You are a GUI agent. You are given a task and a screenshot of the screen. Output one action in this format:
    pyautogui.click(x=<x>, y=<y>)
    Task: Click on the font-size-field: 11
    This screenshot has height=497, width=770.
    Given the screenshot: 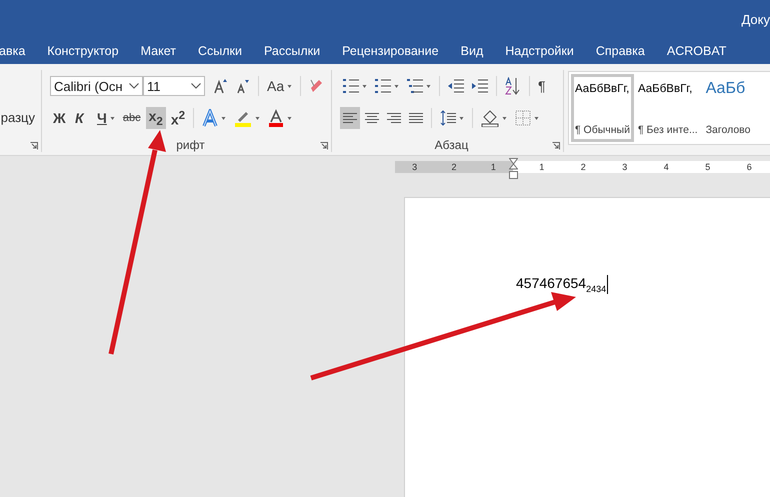 What is the action you would take?
    pyautogui.click(x=174, y=86)
    